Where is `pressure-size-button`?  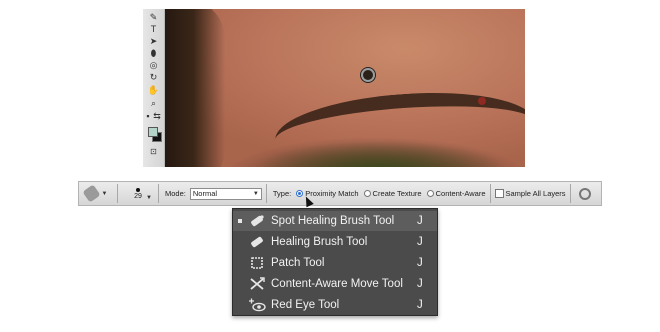
pressure-size-button is located at coordinates (585, 193).